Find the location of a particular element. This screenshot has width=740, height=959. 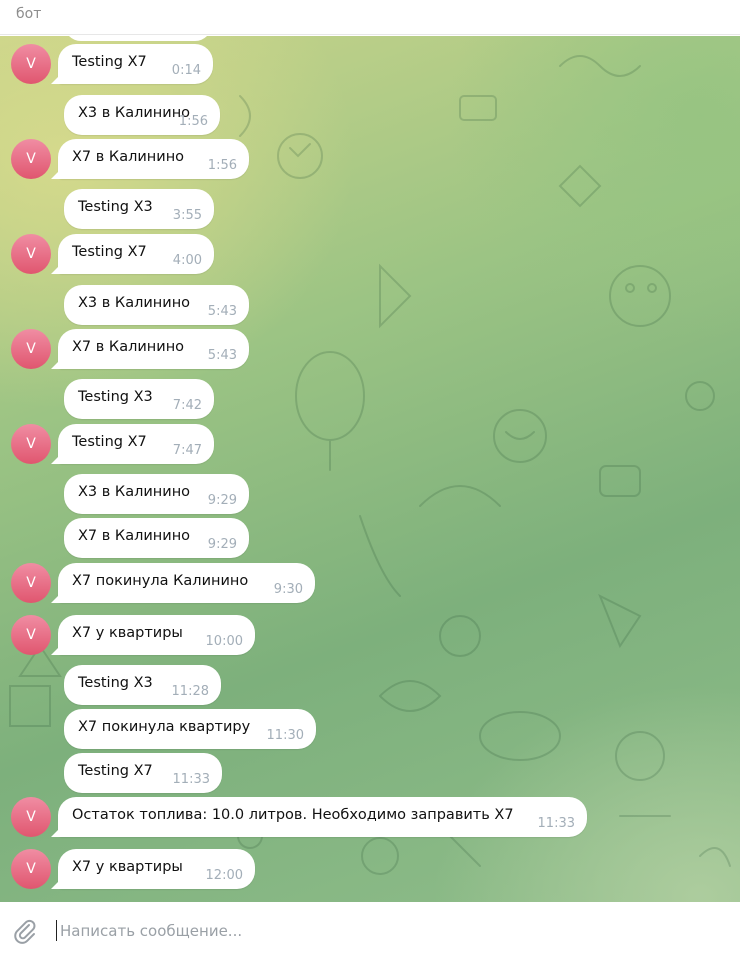

message-bubble: X7 у квартиры 10:00 is located at coordinates (156, 635).